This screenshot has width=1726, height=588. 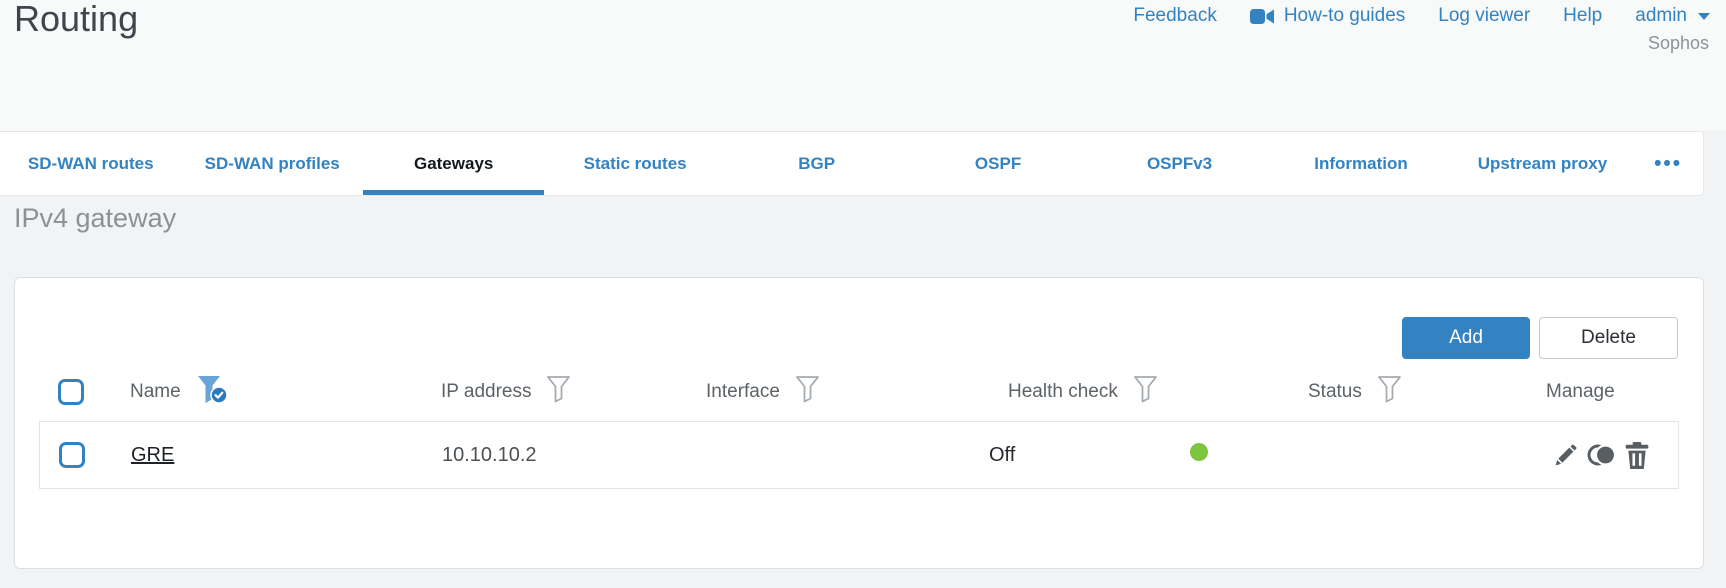 What do you see at coordinates (1668, 163) in the screenshot?
I see `tab-overflow-menu: •••` at bounding box center [1668, 163].